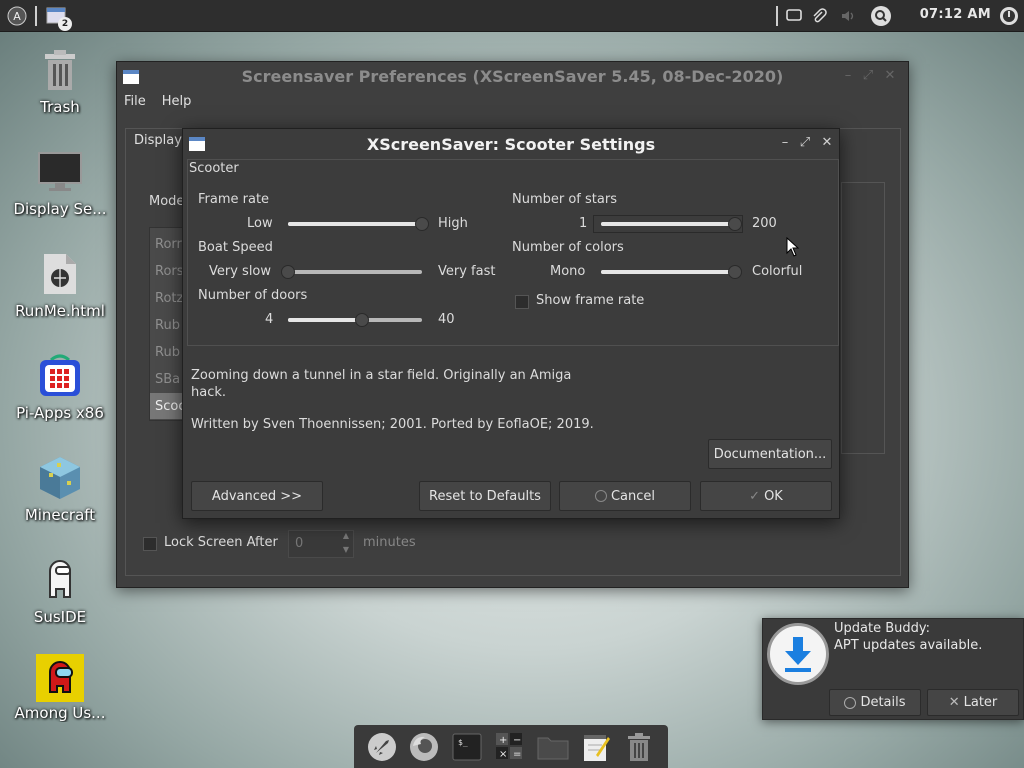  What do you see at coordinates (671, 272) in the screenshot?
I see `colors-slider` at bounding box center [671, 272].